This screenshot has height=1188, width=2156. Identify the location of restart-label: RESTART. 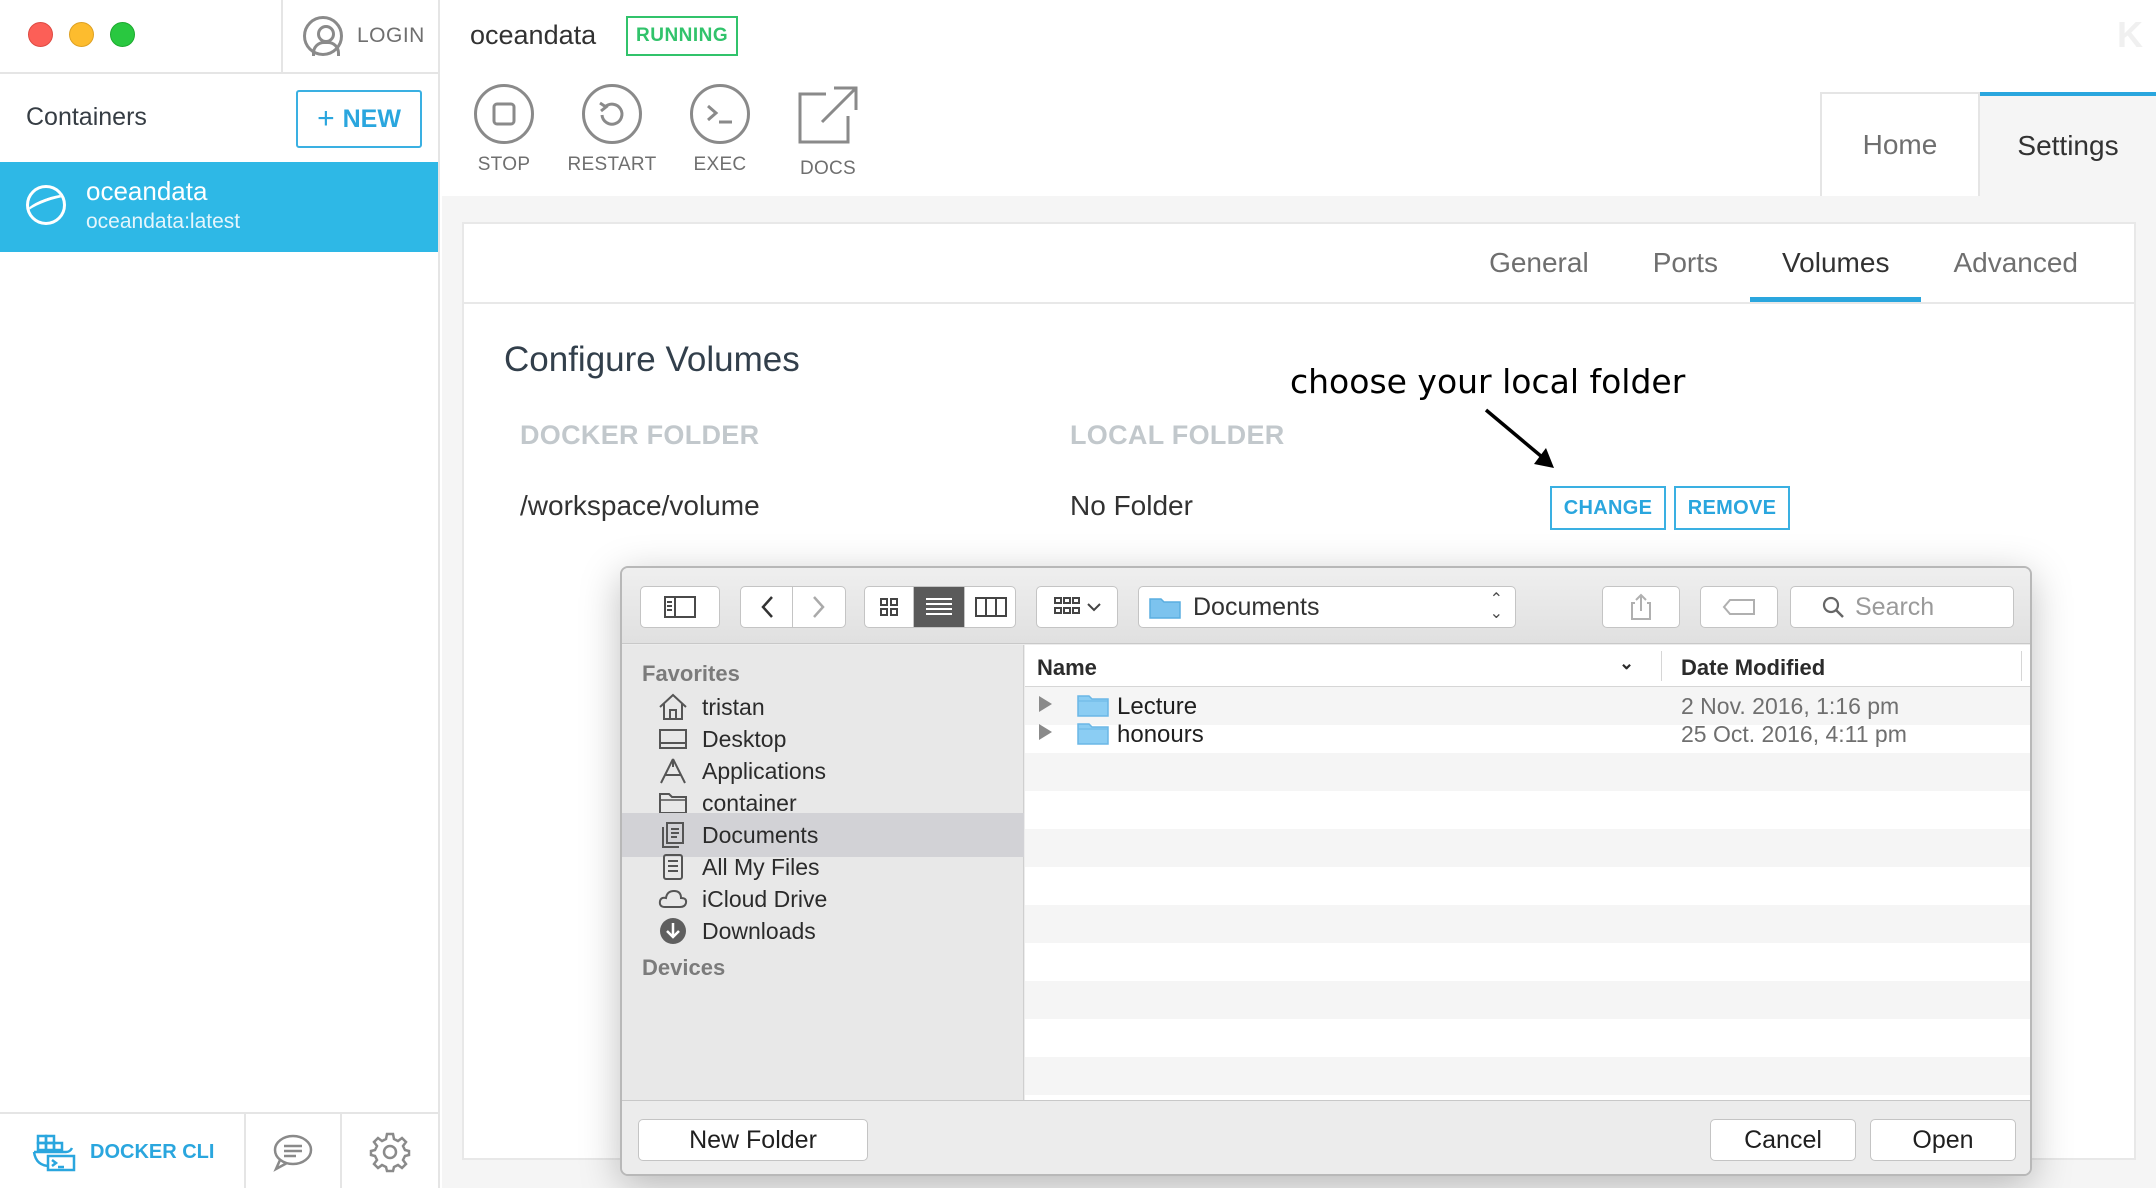
(612, 164).